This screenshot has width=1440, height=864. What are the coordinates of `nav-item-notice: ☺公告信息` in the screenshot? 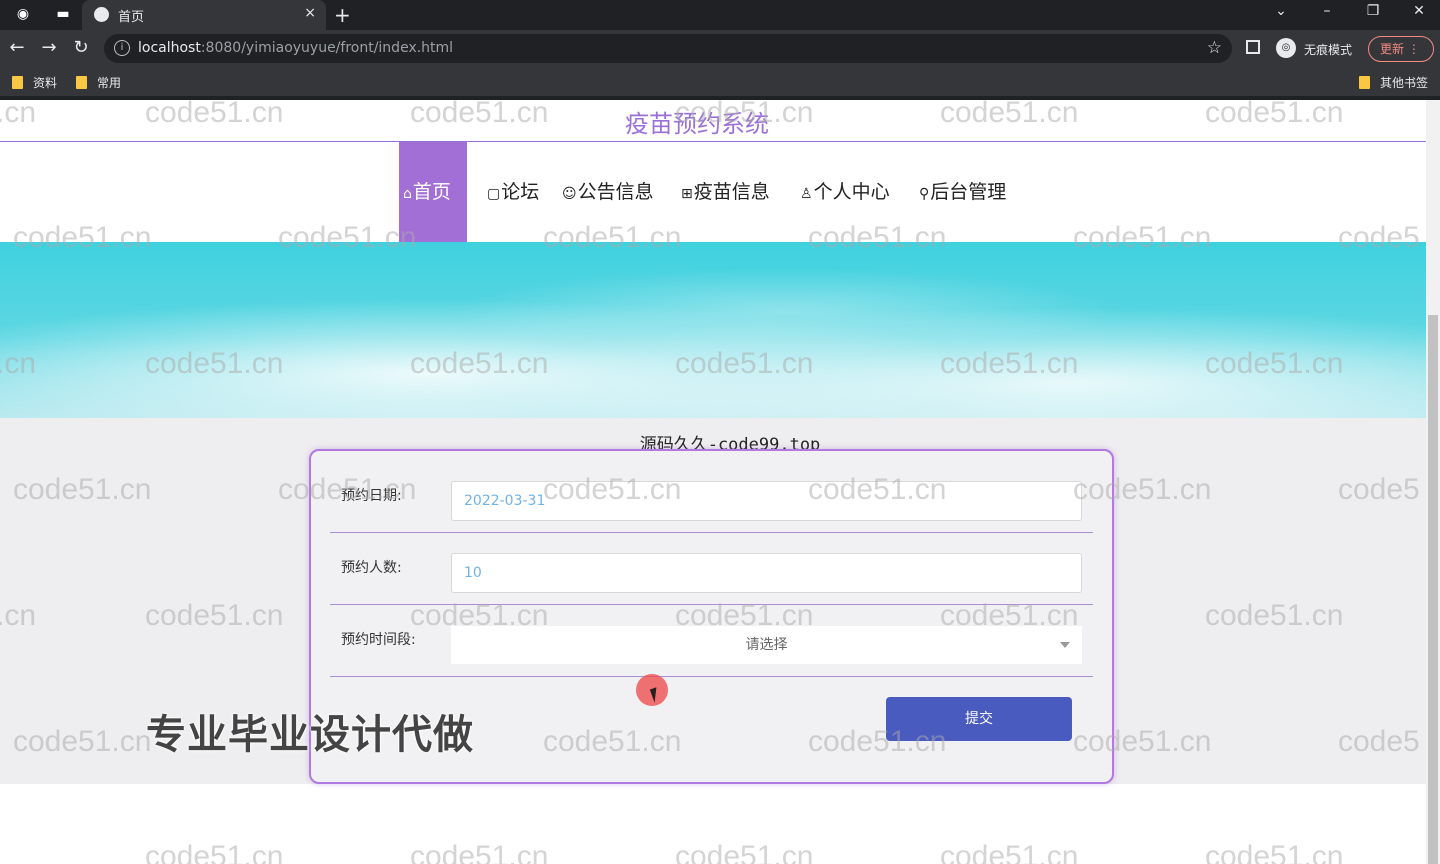 It's located at (608, 192).